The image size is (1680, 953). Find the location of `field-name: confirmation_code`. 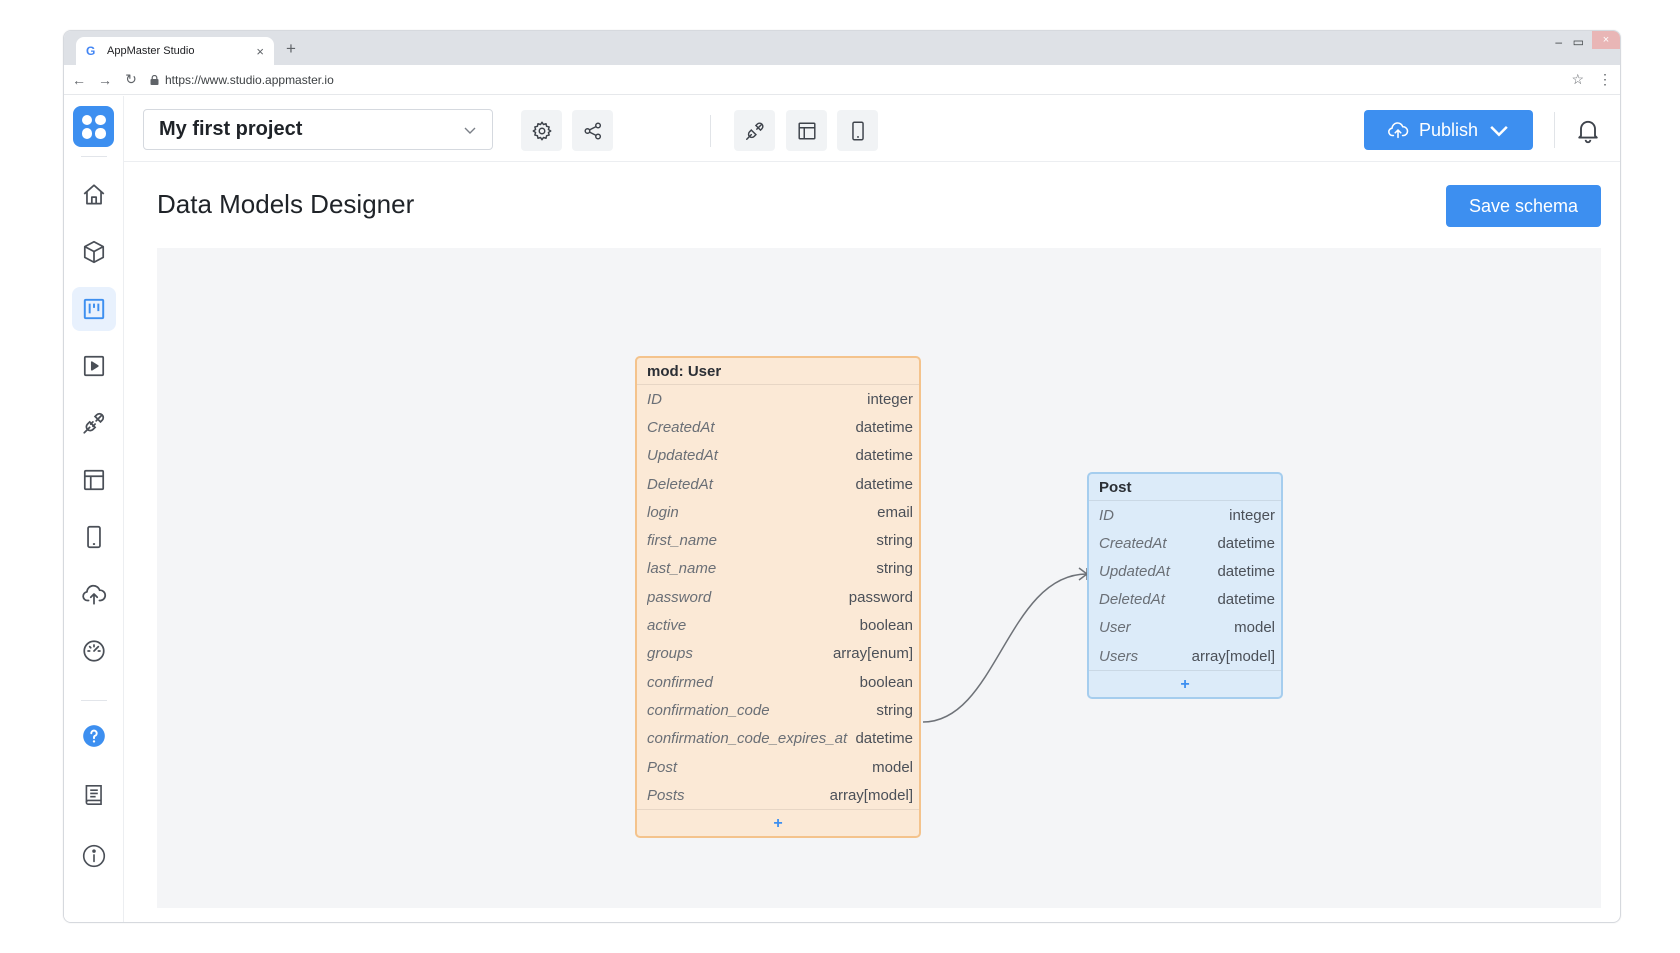

field-name: confirmation_code is located at coordinates (708, 710).